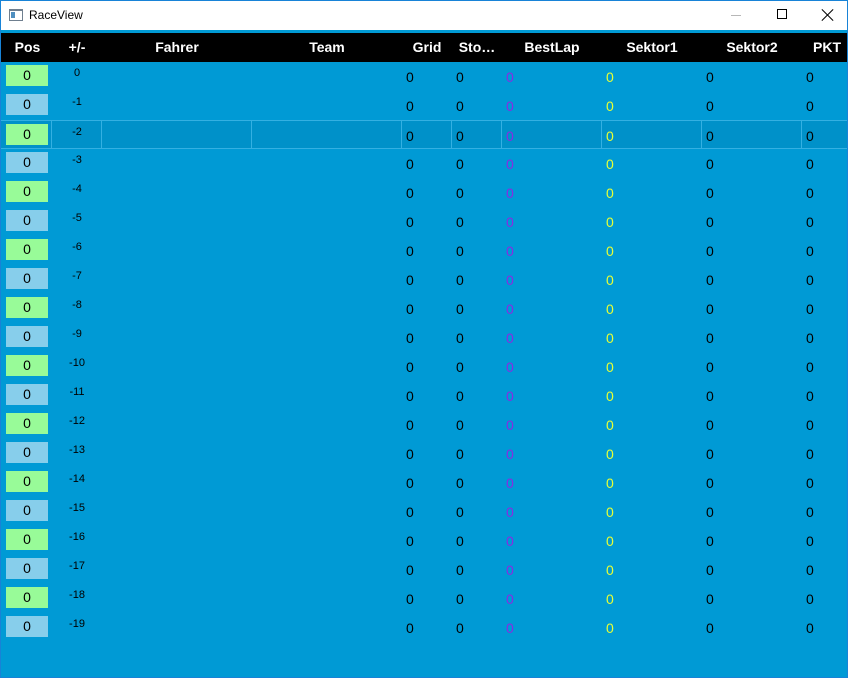 The width and height of the screenshot is (848, 678). I want to click on table-row: 0 -10 0 0 0 0 0 0, so click(424, 366).